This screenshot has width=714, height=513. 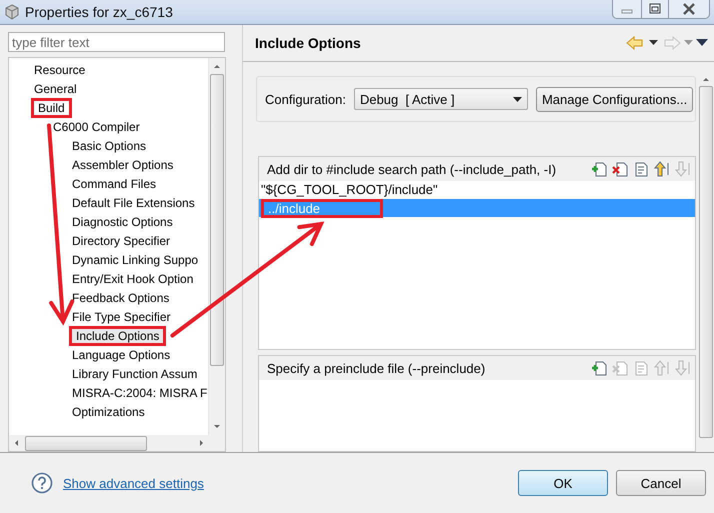 I want to click on tree-item: General, so click(x=55, y=89).